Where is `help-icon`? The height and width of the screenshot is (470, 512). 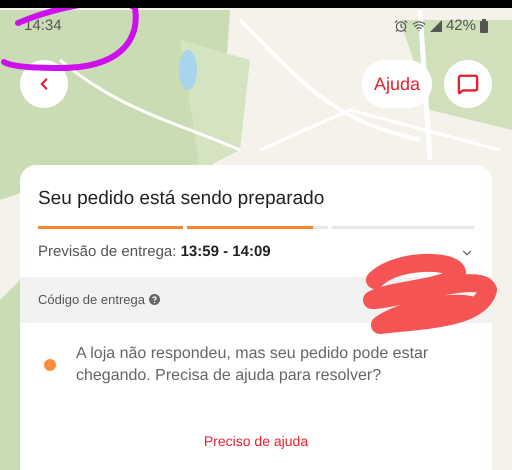 help-icon is located at coordinates (154, 299).